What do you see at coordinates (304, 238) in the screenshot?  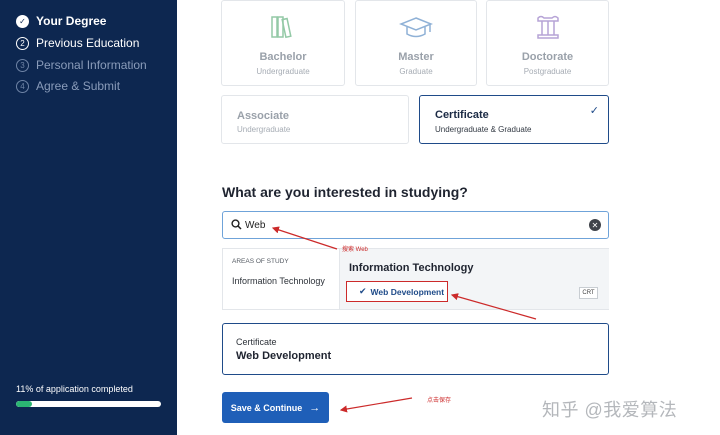 I see `annotation-arrow-search` at bounding box center [304, 238].